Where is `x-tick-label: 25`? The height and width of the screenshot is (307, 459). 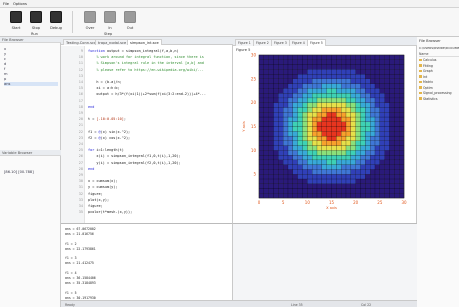
x-tick-label: 25 is located at coordinates (380, 202).